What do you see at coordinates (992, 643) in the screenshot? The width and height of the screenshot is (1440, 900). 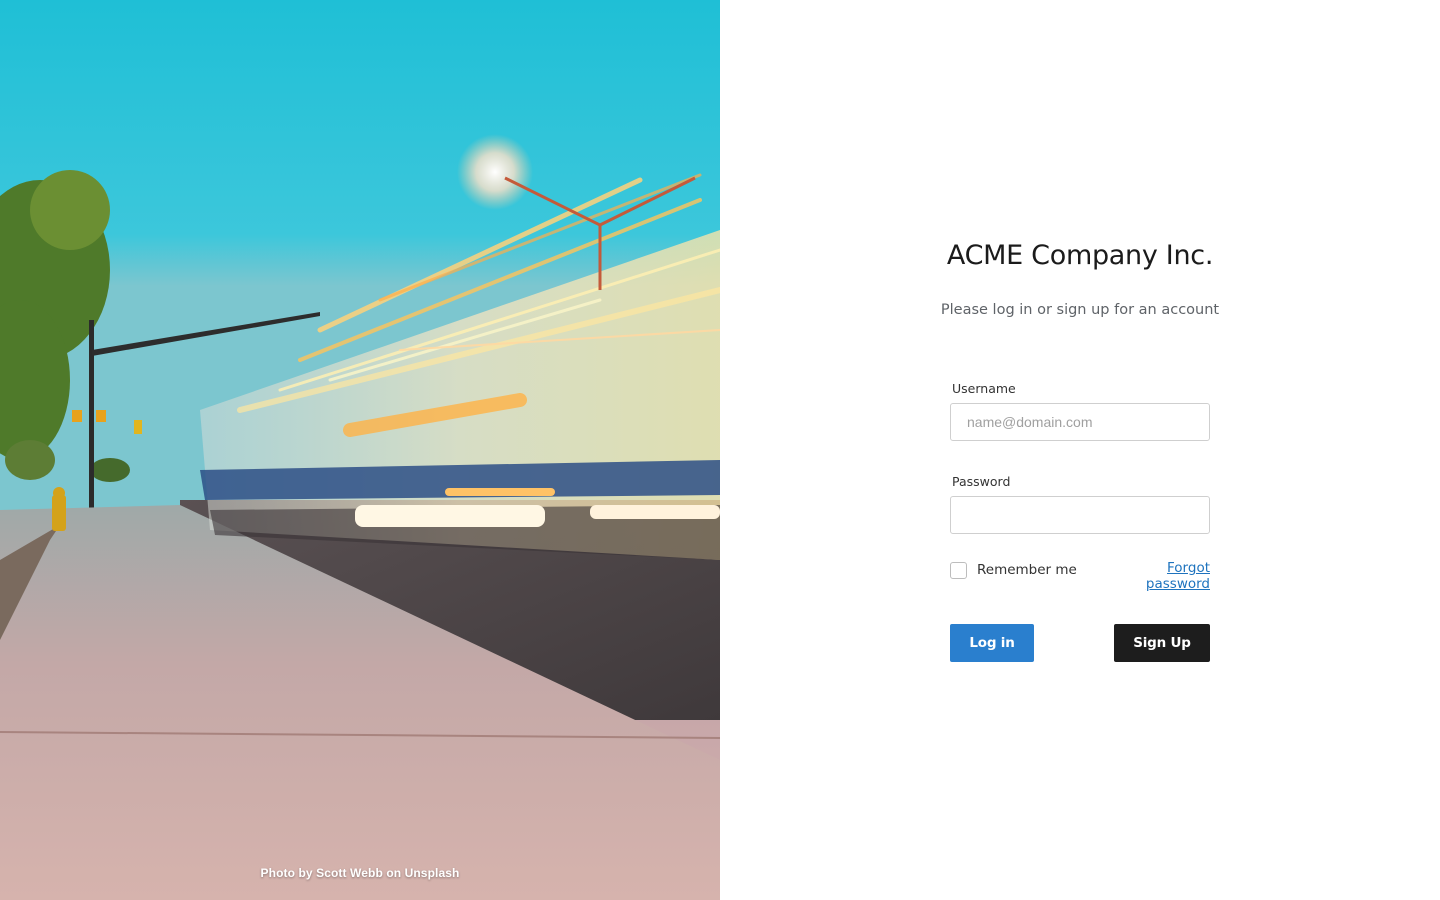 I see `login-button: Log in` at bounding box center [992, 643].